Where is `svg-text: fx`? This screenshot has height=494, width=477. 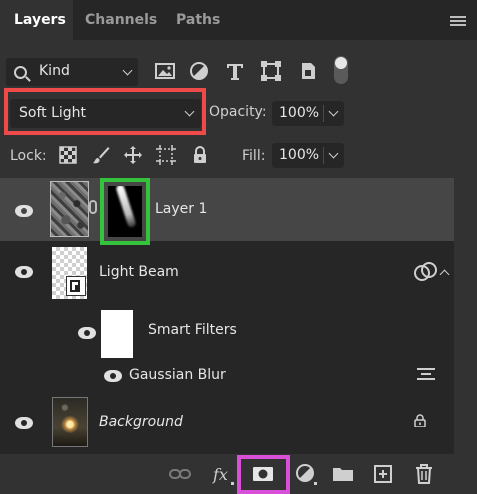
svg-text: fx is located at coordinates (220, 474).